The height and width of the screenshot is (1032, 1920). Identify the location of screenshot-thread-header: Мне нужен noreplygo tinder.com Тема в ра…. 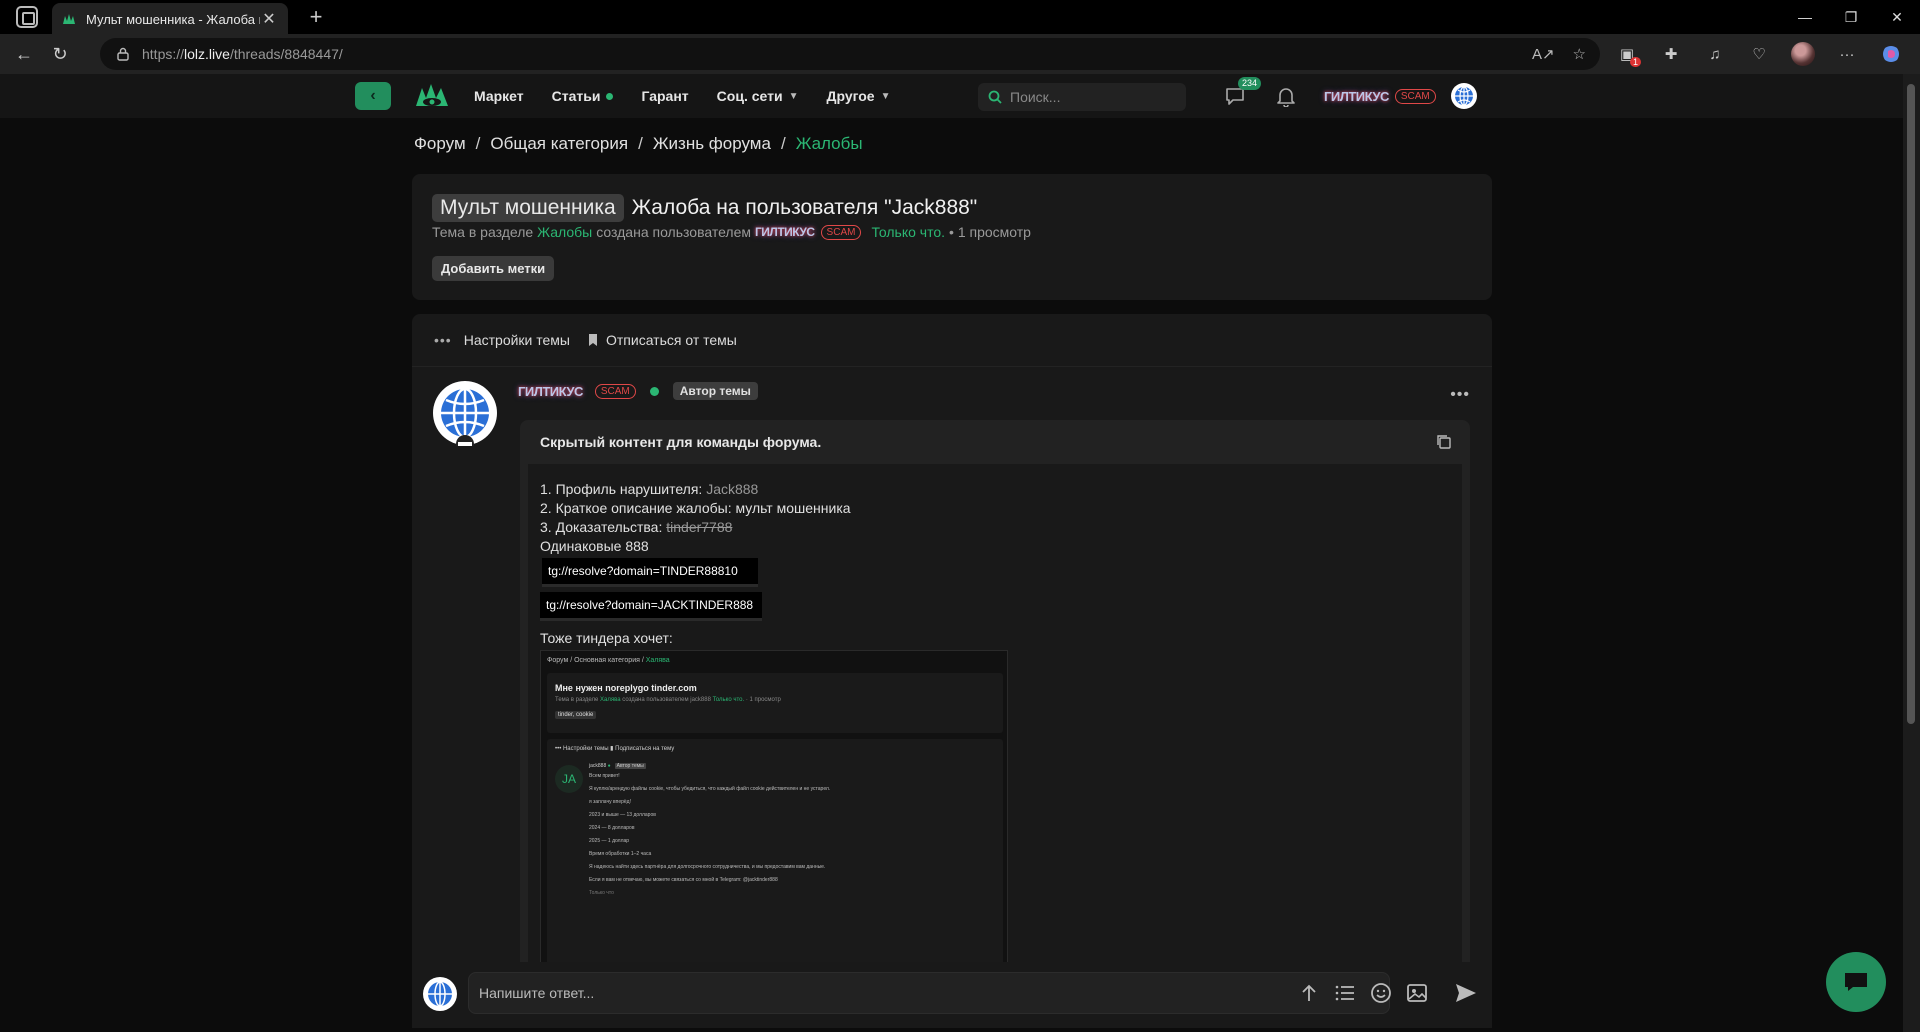
(775, 703).